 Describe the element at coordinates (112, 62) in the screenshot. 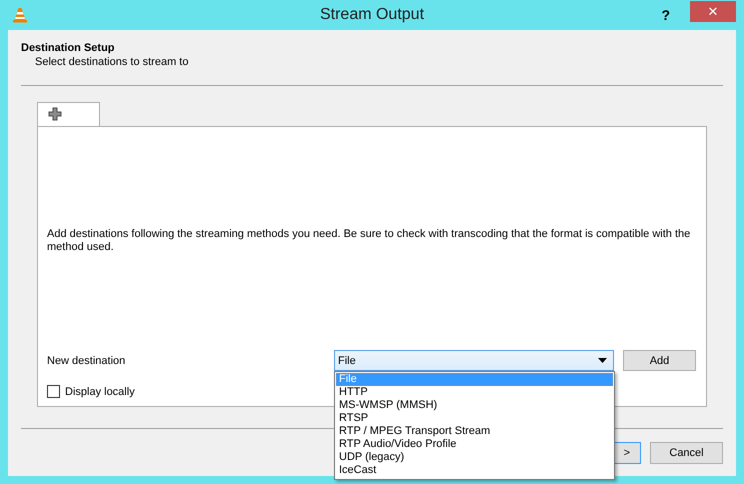

I see `section-subtitle: Select destinations to stream to` at that location.